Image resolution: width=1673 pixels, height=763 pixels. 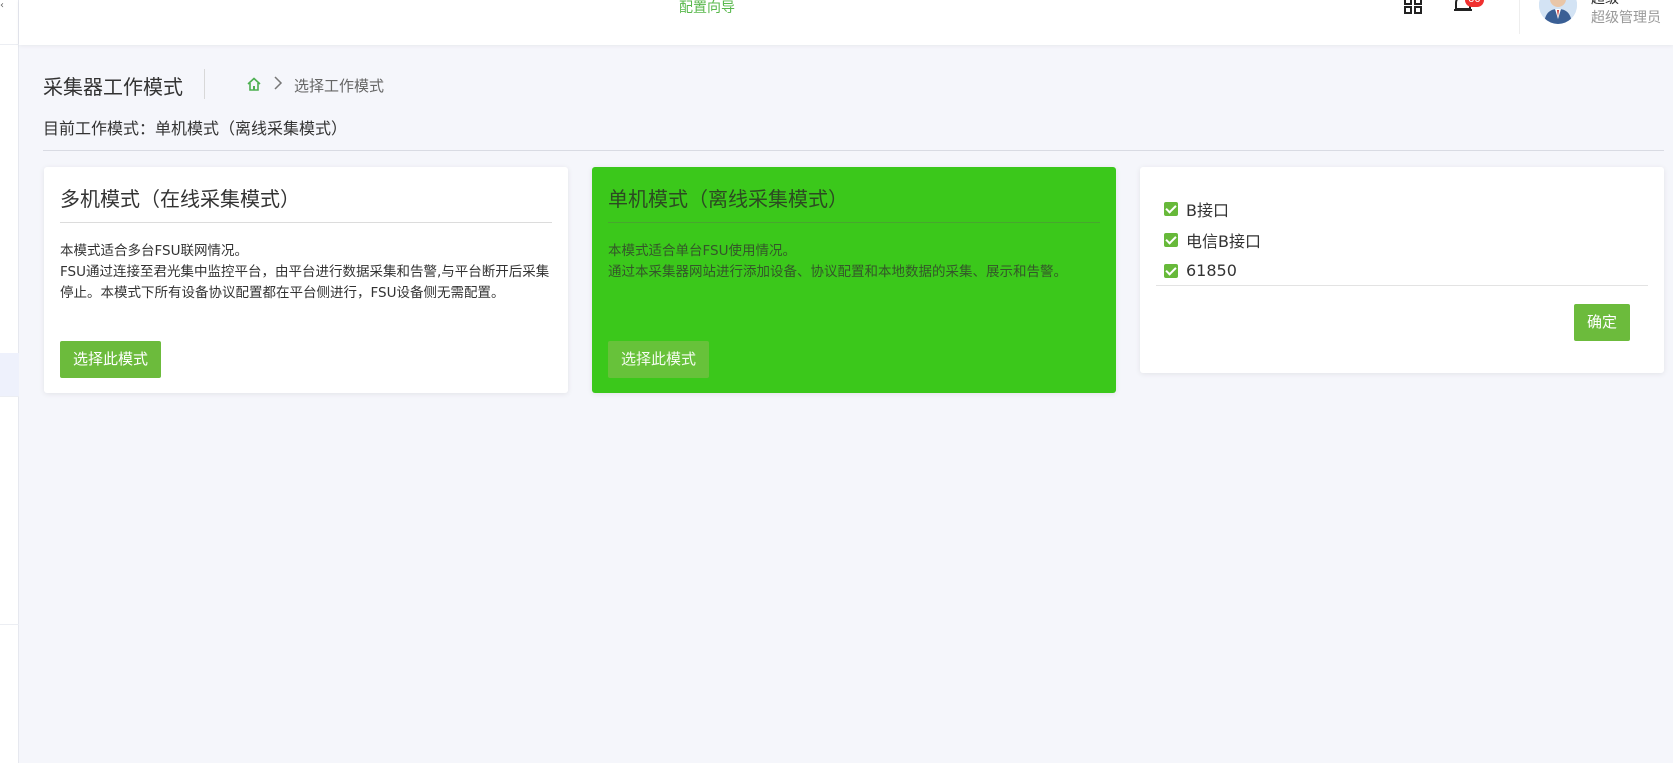 I want to click on breadcrumb-current: 选择工作模式, so click(x=339, y=86).